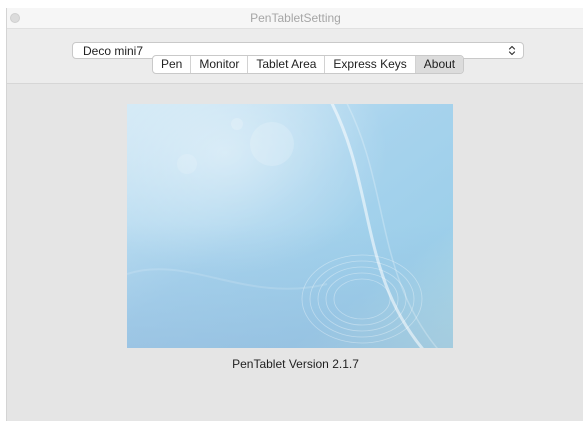  I want to click on version-label: PenTablet Version, so click(280, 364).